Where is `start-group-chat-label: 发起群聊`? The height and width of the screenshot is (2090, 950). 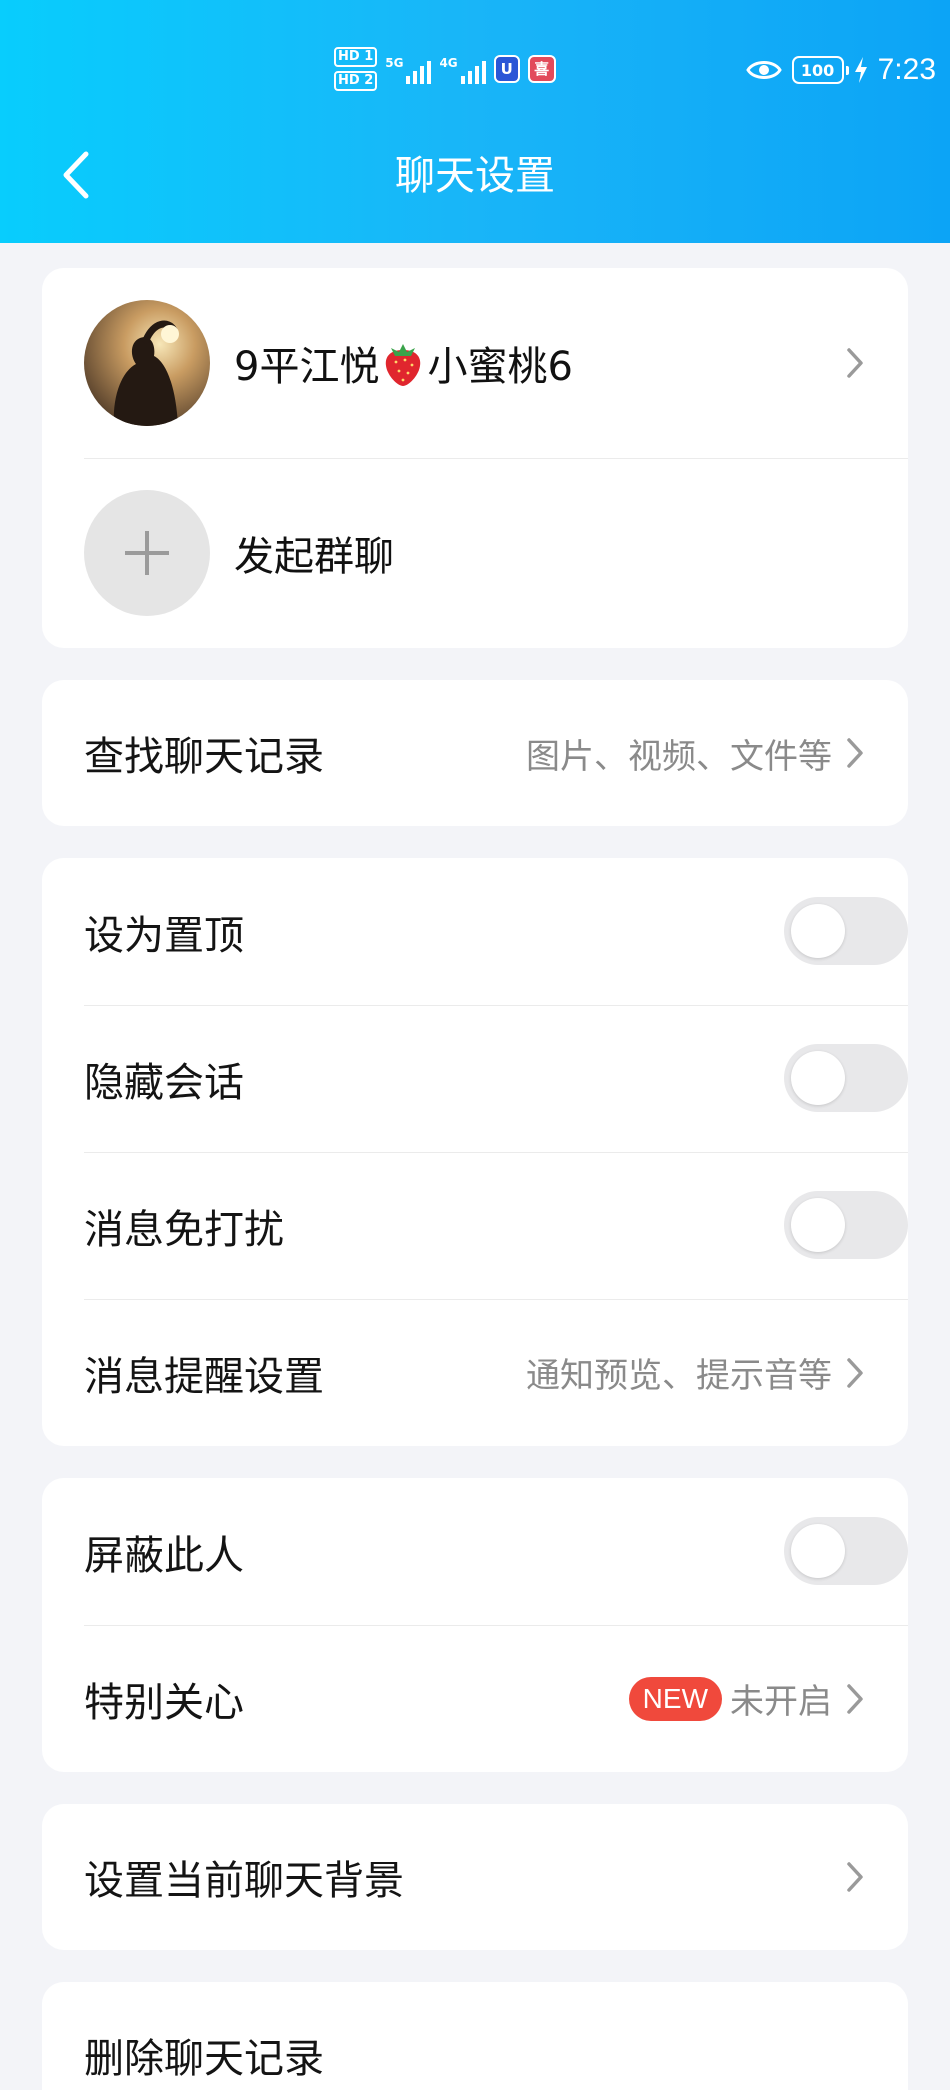
start-group-chat-label: 发起群聊 is located at coordinates (314, 557).